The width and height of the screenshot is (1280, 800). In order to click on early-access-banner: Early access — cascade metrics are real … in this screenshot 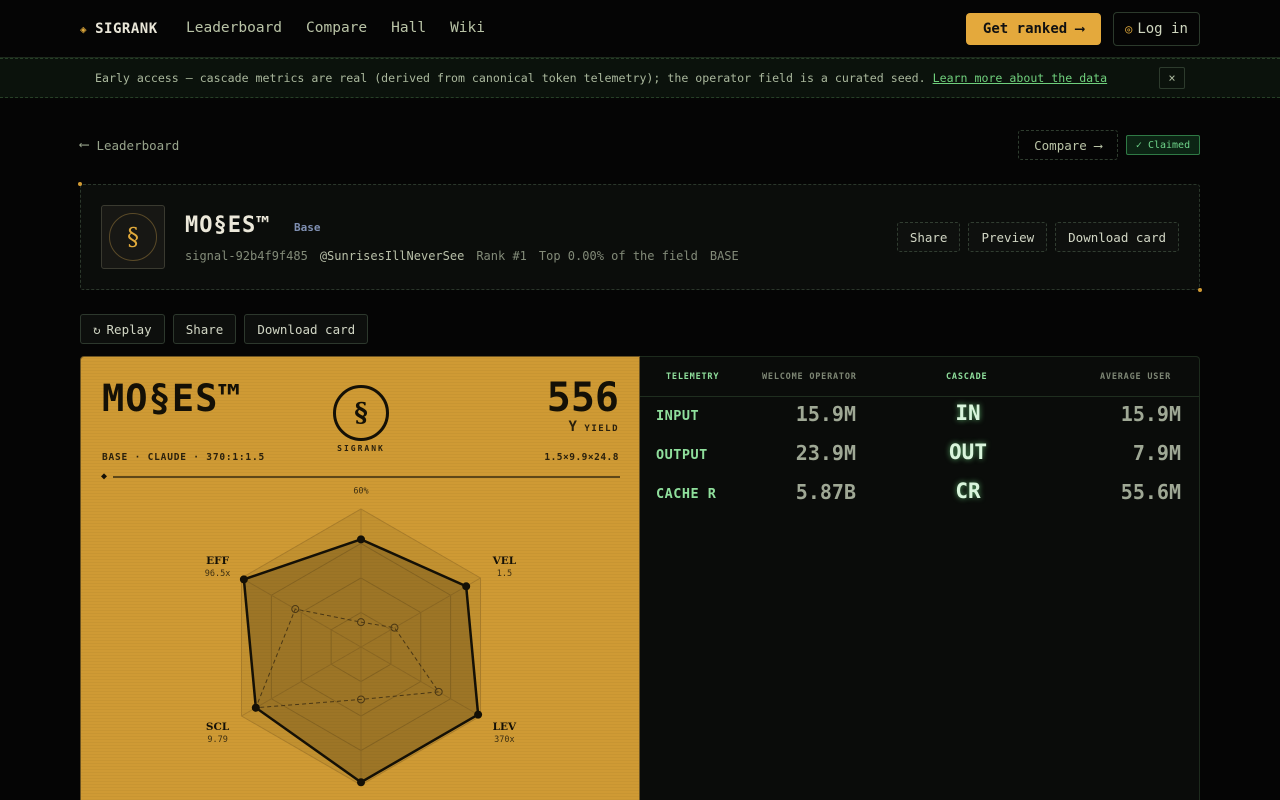, I will do `click(640, 78)`.